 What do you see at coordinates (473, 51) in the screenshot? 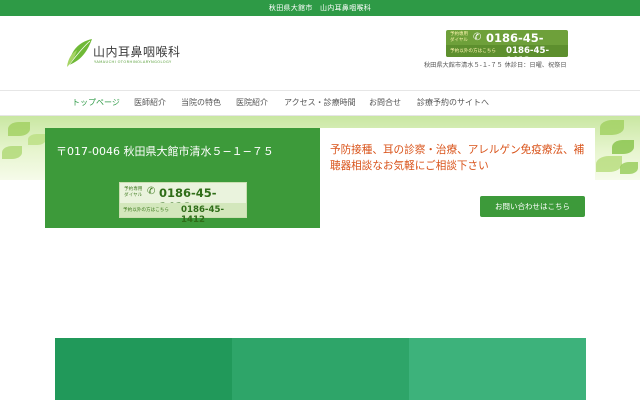
I see `other-phone-label: 予約以外の方はこちら` at bounding box center [473, 51].